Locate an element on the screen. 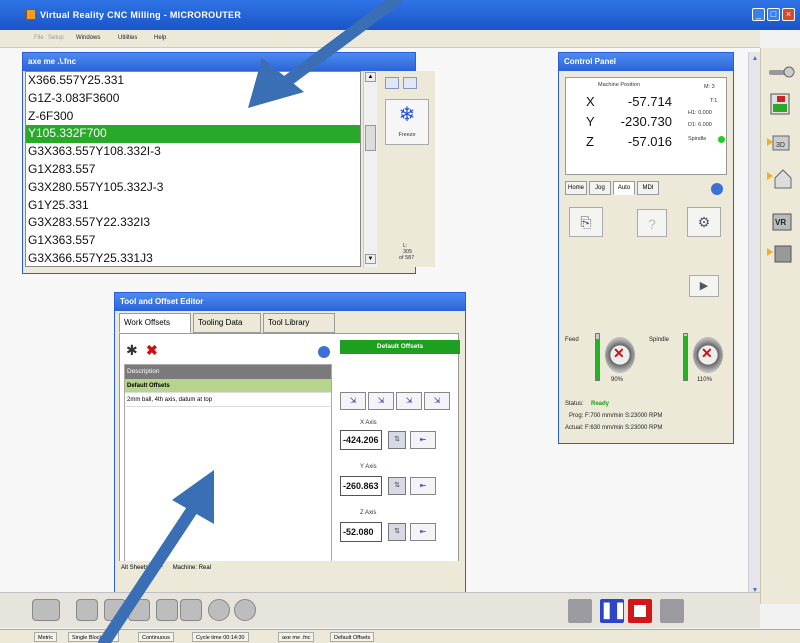 The image size is (800, 643). toolpath-icon is located at coordinates (115, 610).